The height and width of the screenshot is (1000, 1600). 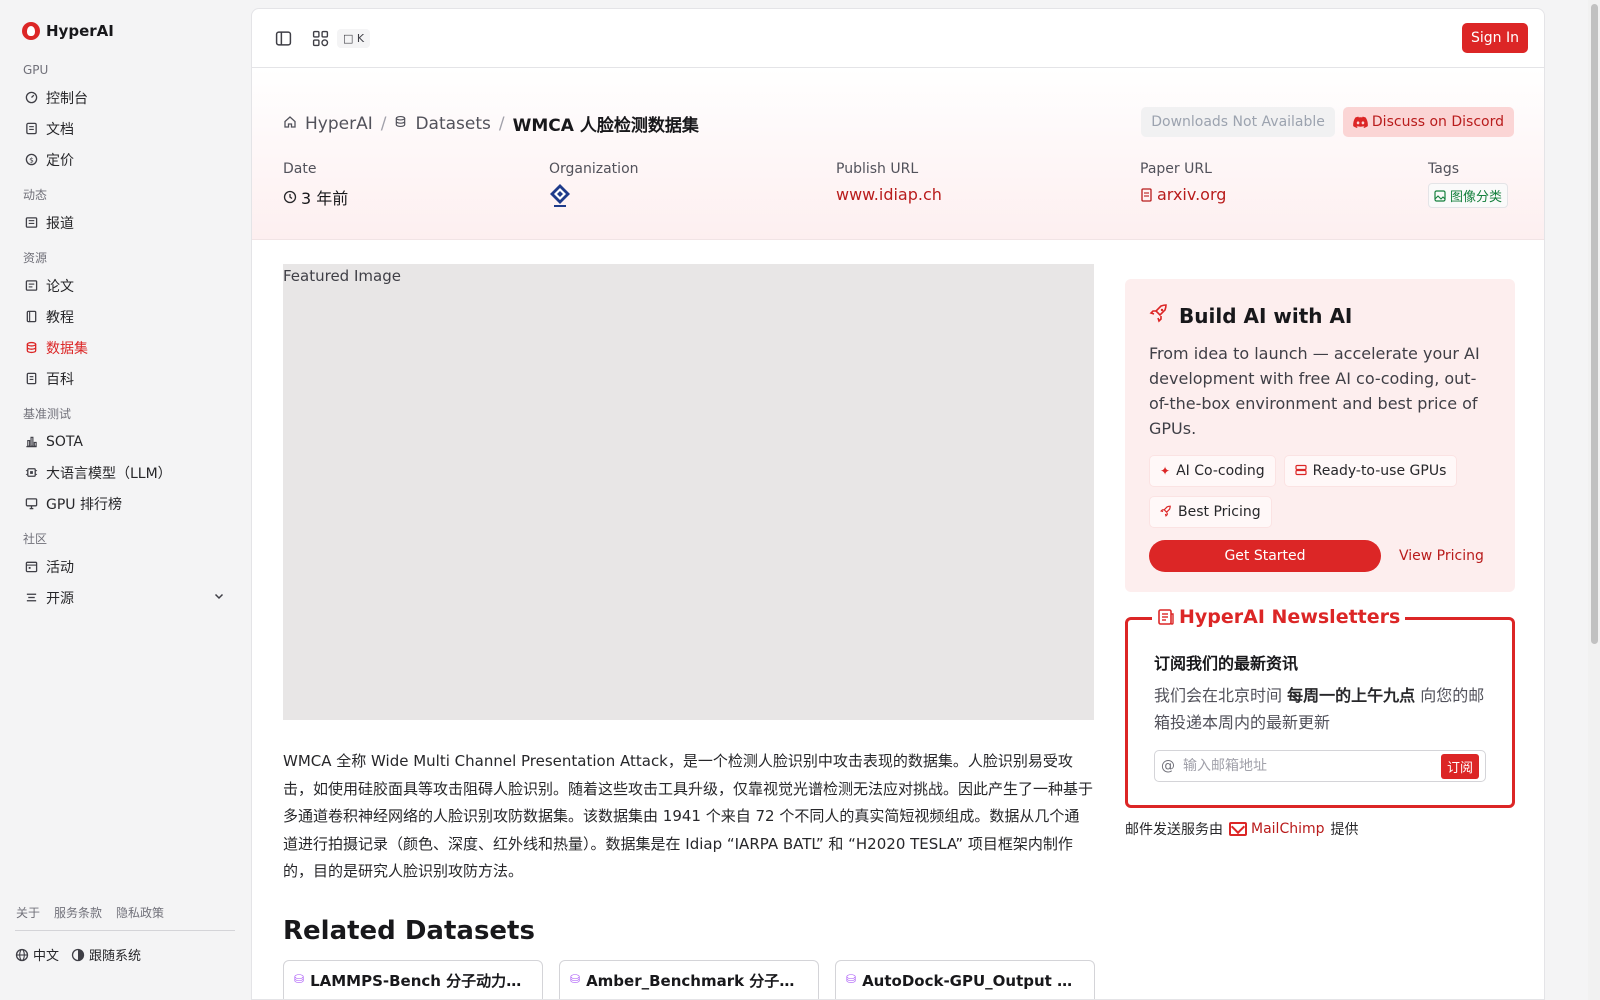 What do you see at coordinates (125, 285) in the screenshot?
I see `sidebar-item-papers: 论文` at bounding box center [125, 285].